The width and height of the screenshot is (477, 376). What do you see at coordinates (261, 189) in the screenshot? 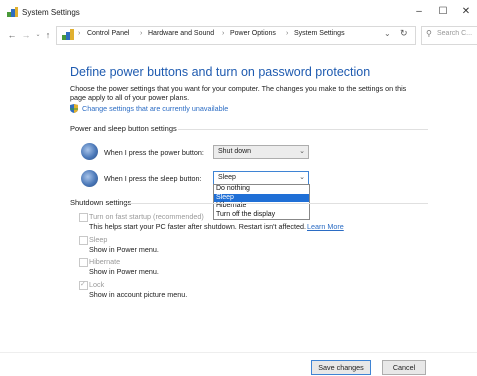
I see `option-do-nothing: Do nothing` at bounding box center [261, 189].